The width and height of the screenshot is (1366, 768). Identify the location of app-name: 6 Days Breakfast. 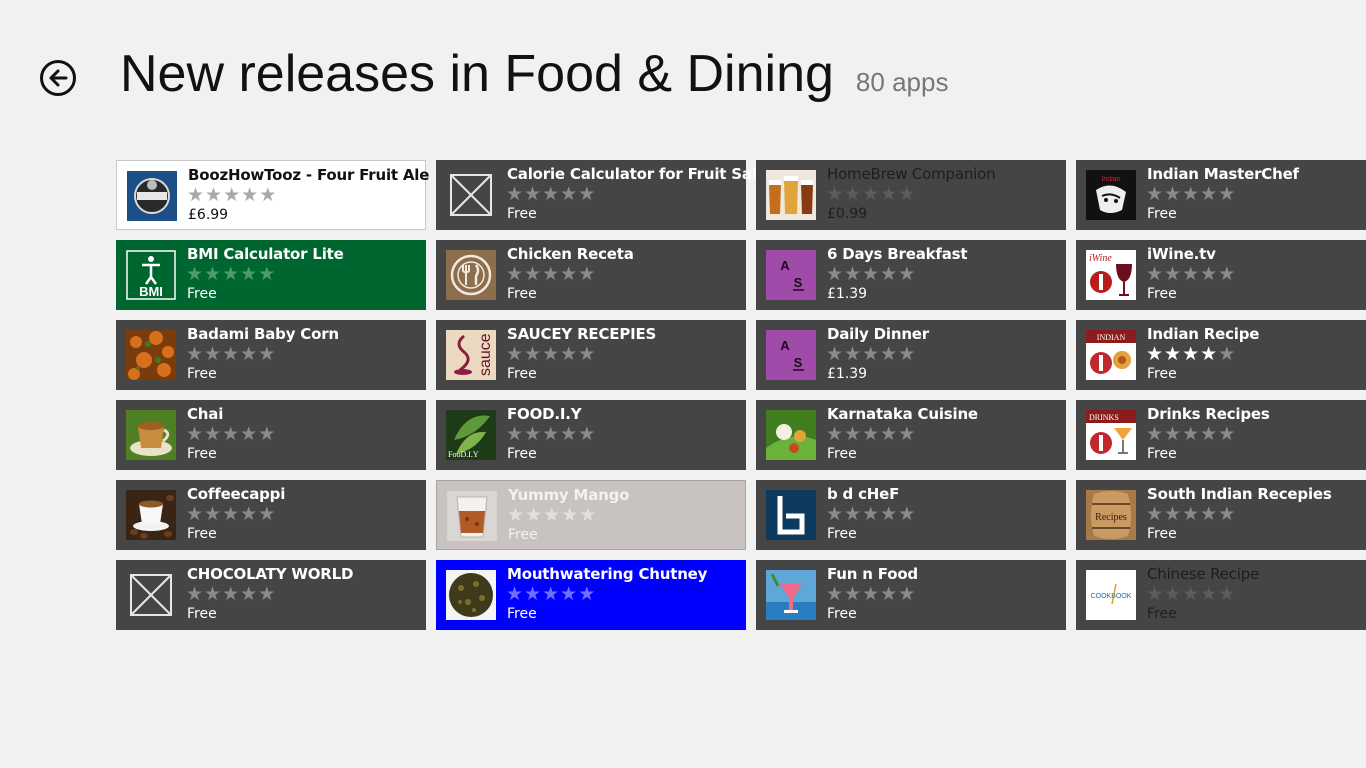
(897, 254).